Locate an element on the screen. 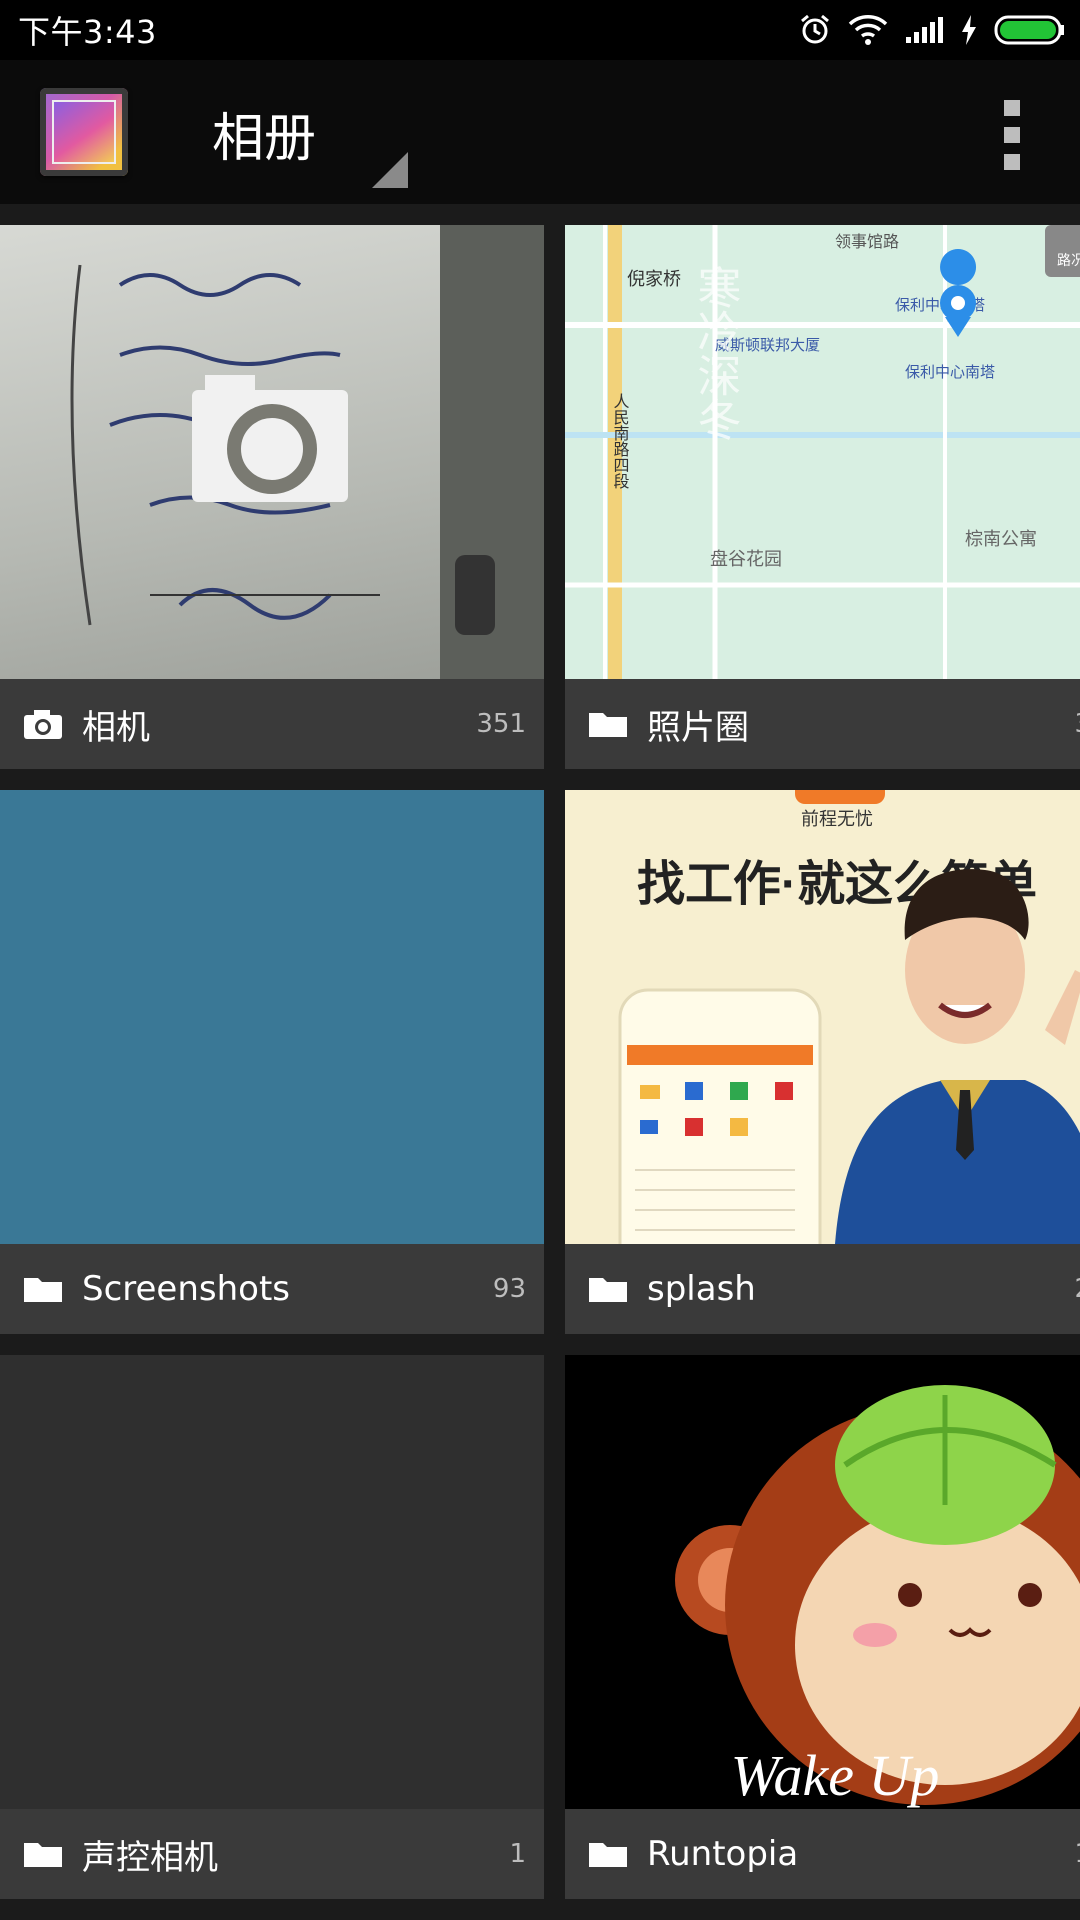  album-name: 相机 is located at coordinates (116, 727).